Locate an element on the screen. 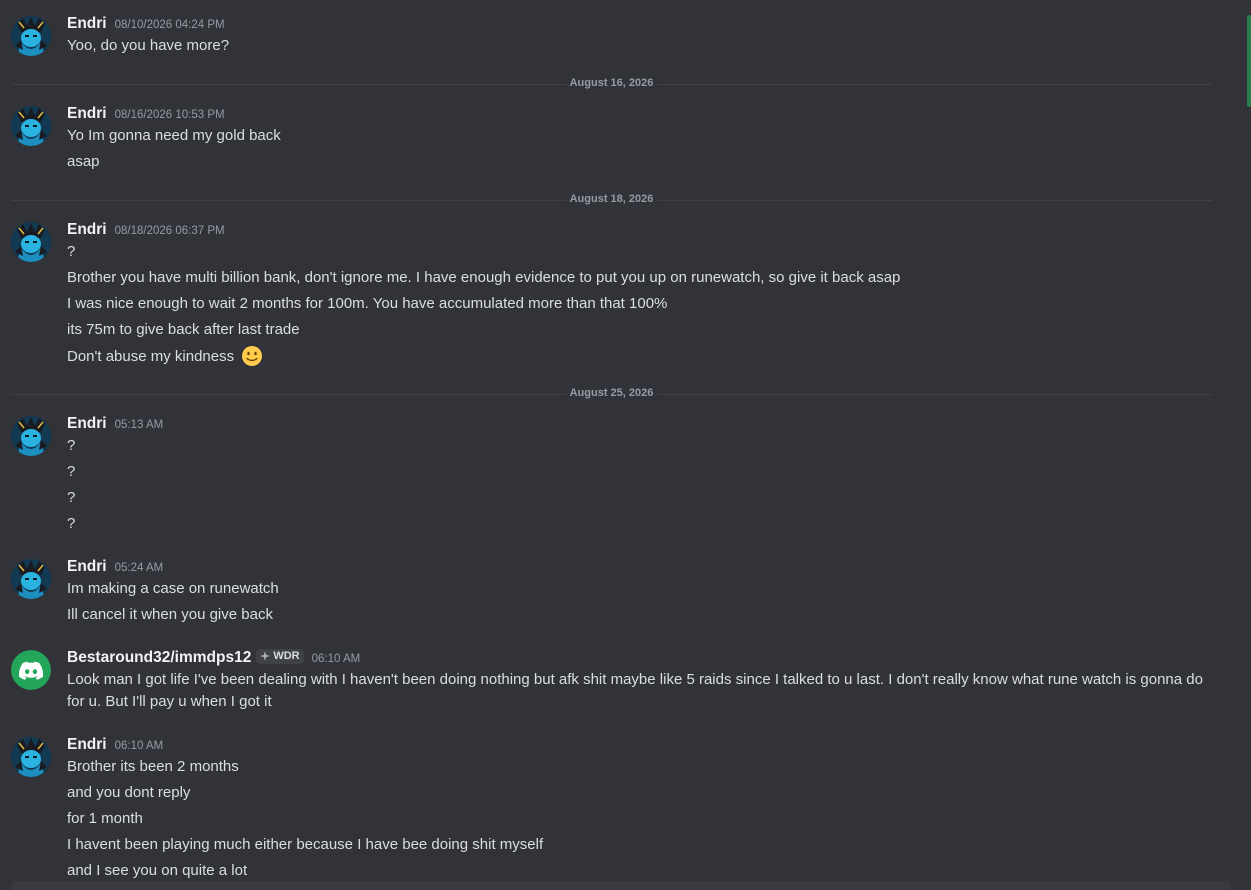 The height and width of the screenshot is (890, 1251). date-divider: August 16, 2026 is located at coordinates (611, 83).